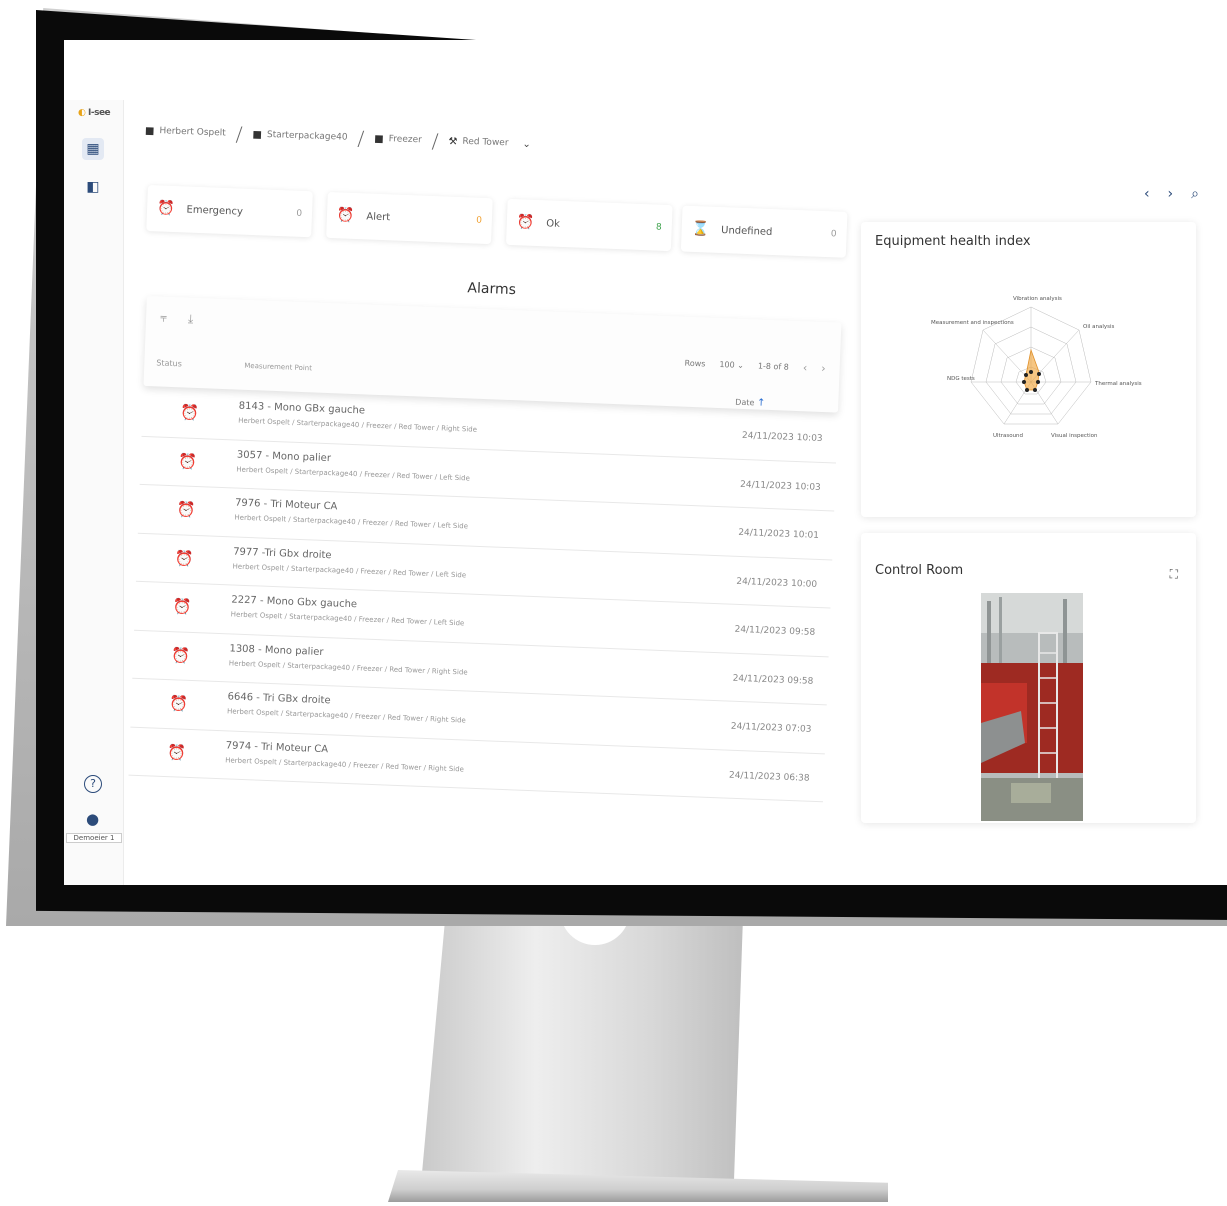 This screenshot has height=1206, width=1227. I want to click on breadcrumb-item: ■ Herbert Ospelt, so click(185, 132).